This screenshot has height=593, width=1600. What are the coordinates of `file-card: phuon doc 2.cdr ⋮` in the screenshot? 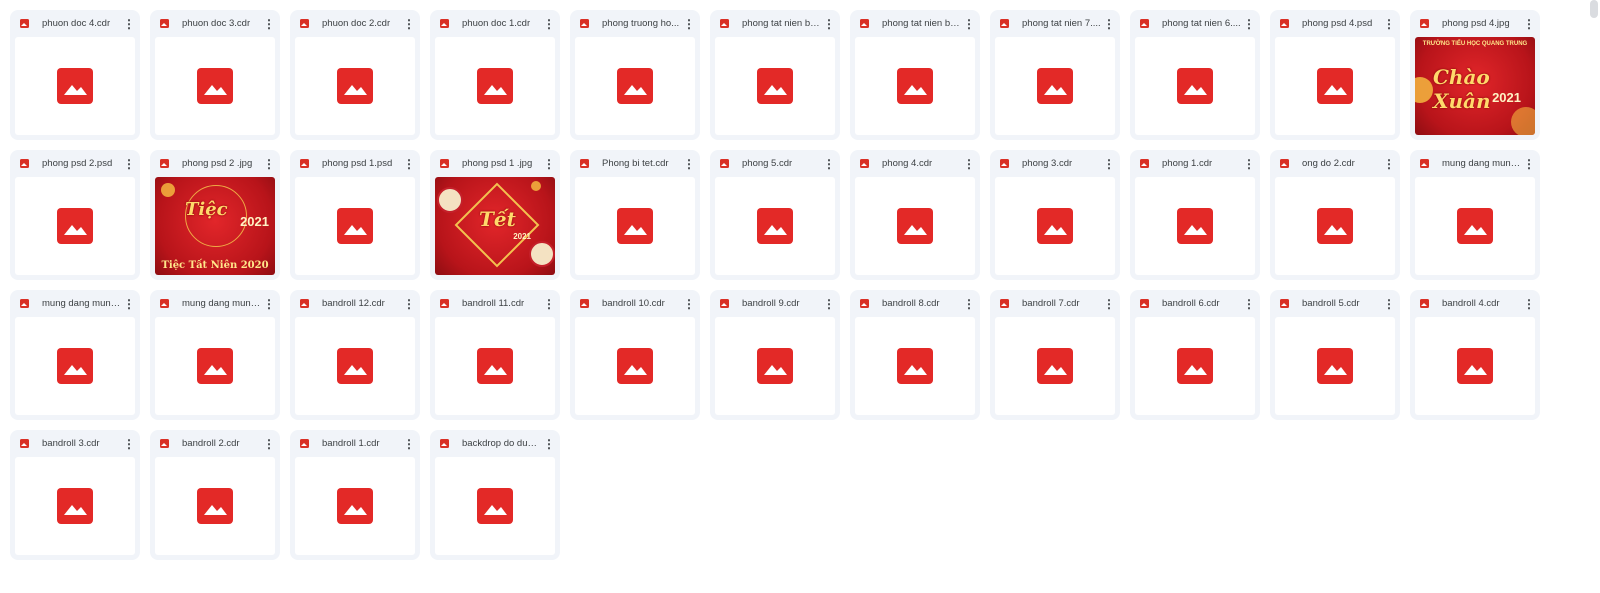 It's located at (355, 75).